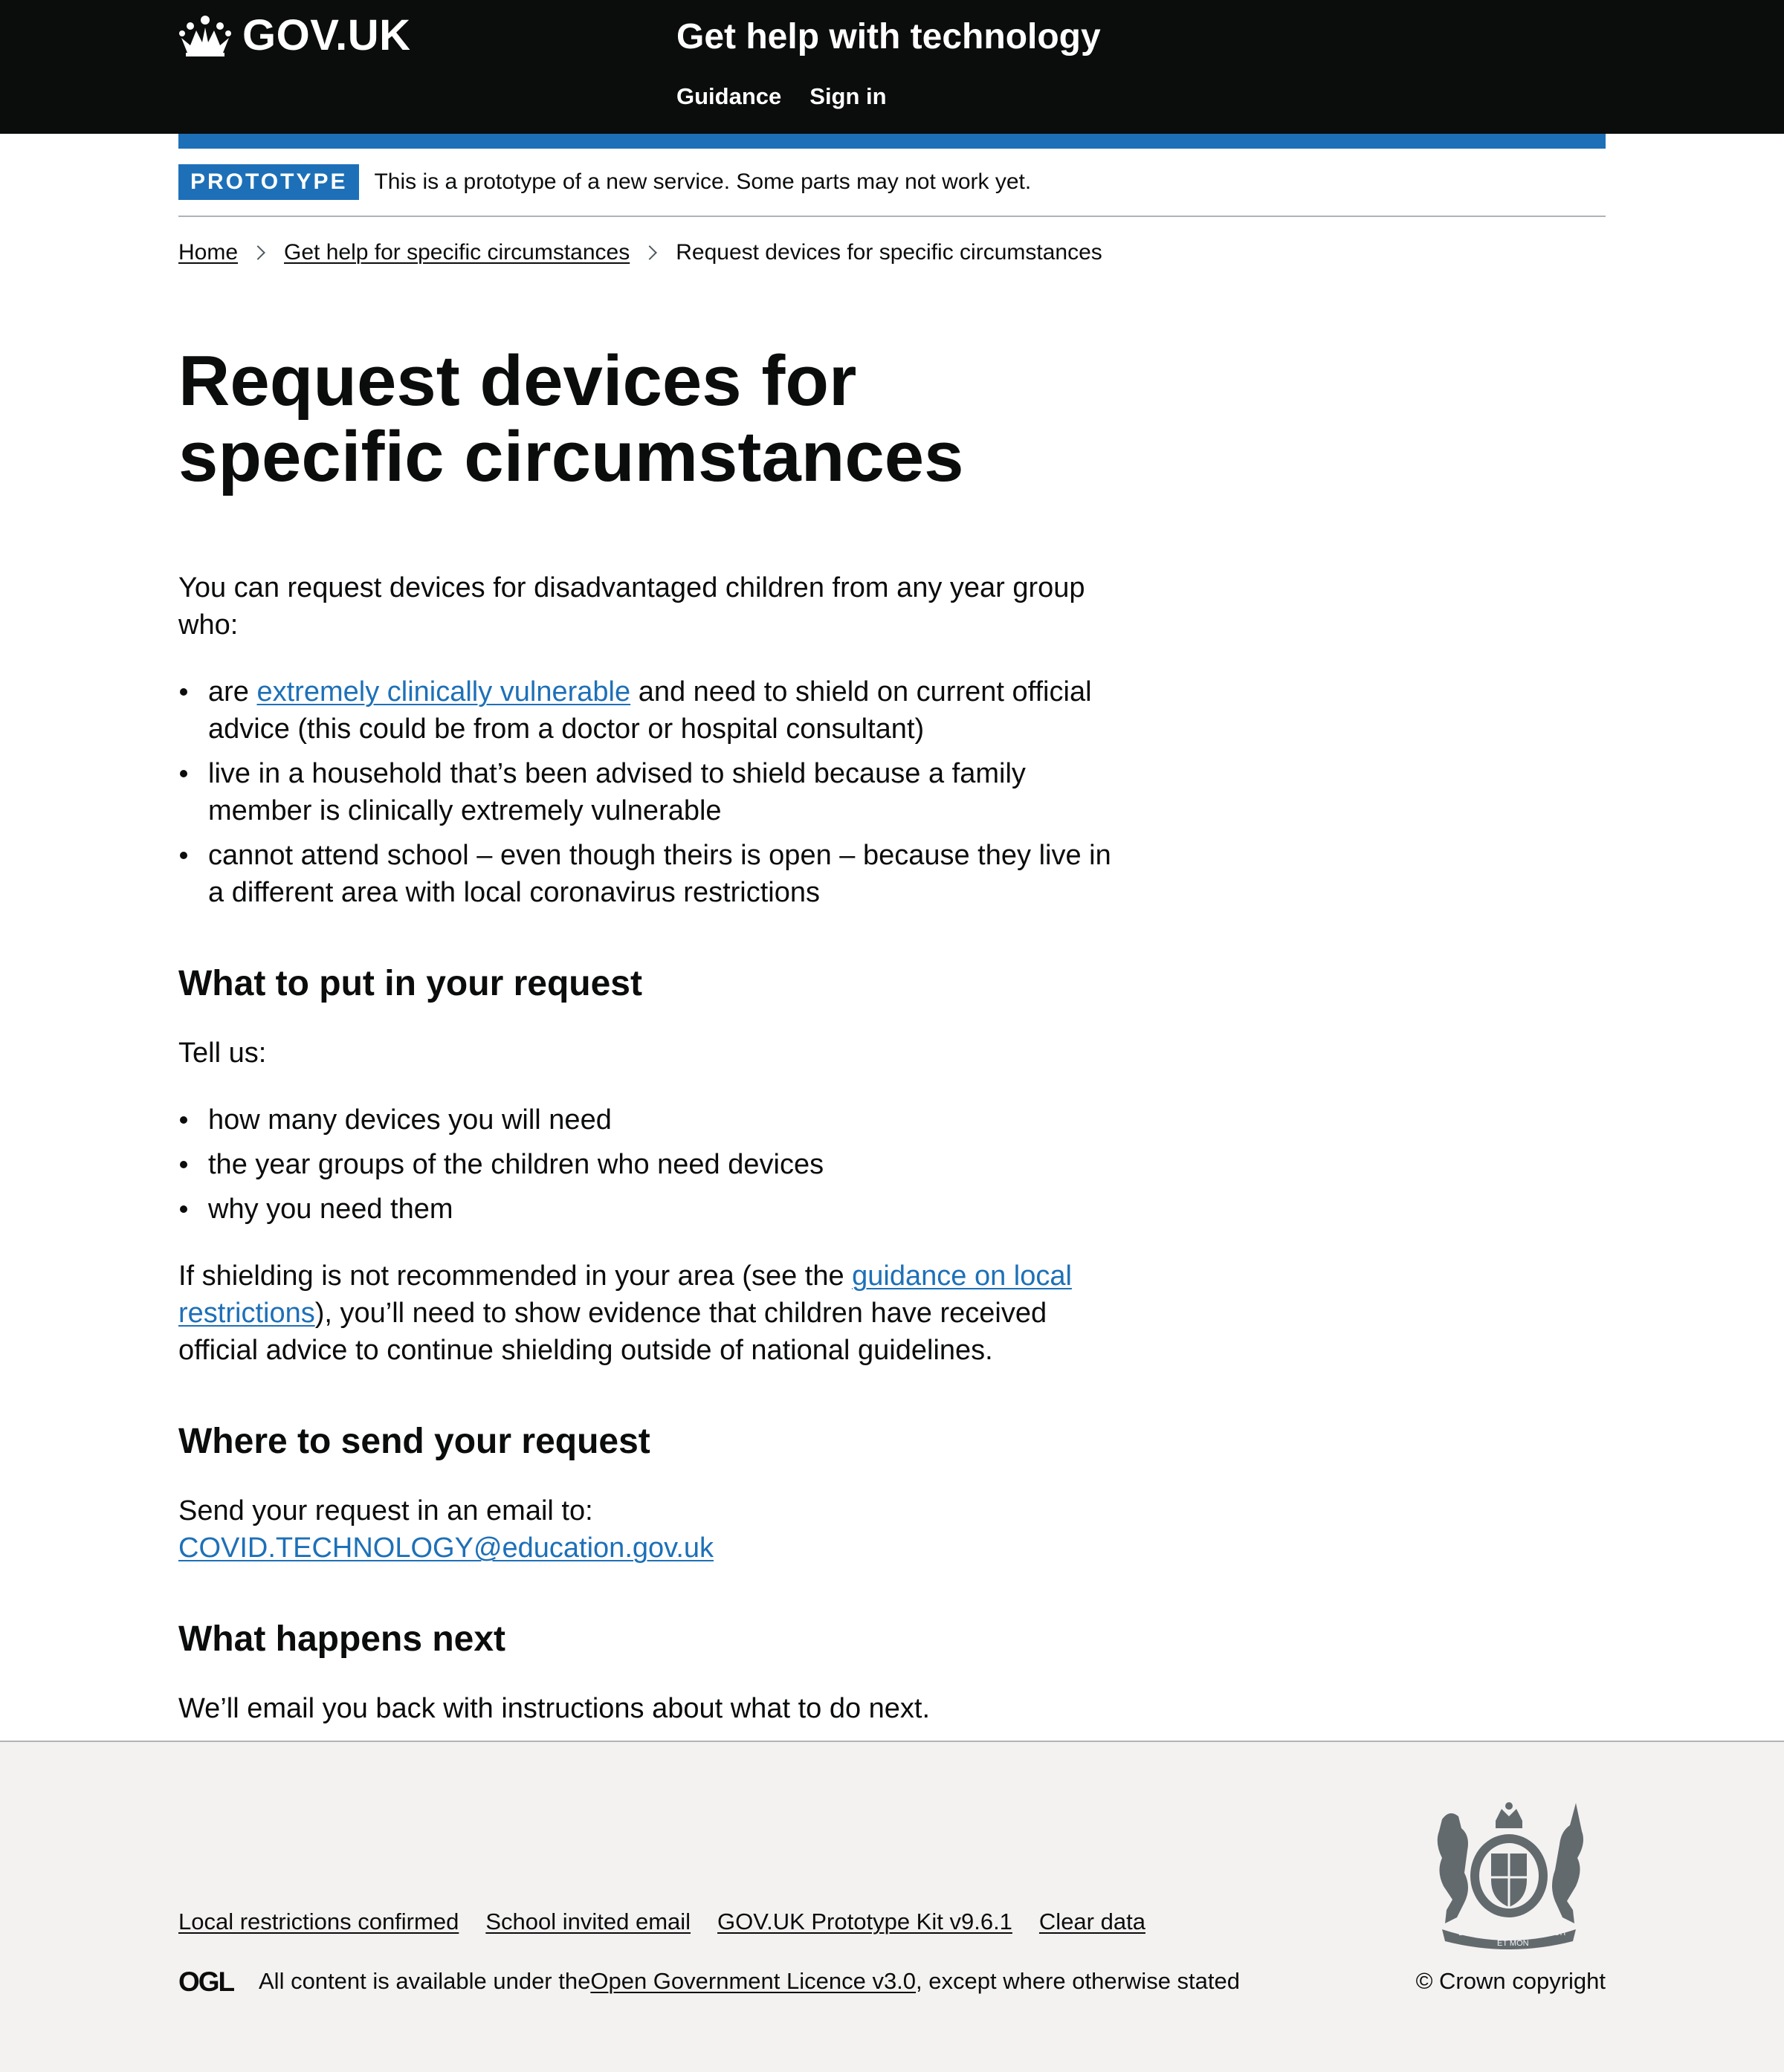 The height and width of the screenshot is (2072, 1784). Describe the element at coordinates (446, 1548) in the screenshot. I see `email-link: COVID.TECHNOLOGY@education.gov.uk` at that location.